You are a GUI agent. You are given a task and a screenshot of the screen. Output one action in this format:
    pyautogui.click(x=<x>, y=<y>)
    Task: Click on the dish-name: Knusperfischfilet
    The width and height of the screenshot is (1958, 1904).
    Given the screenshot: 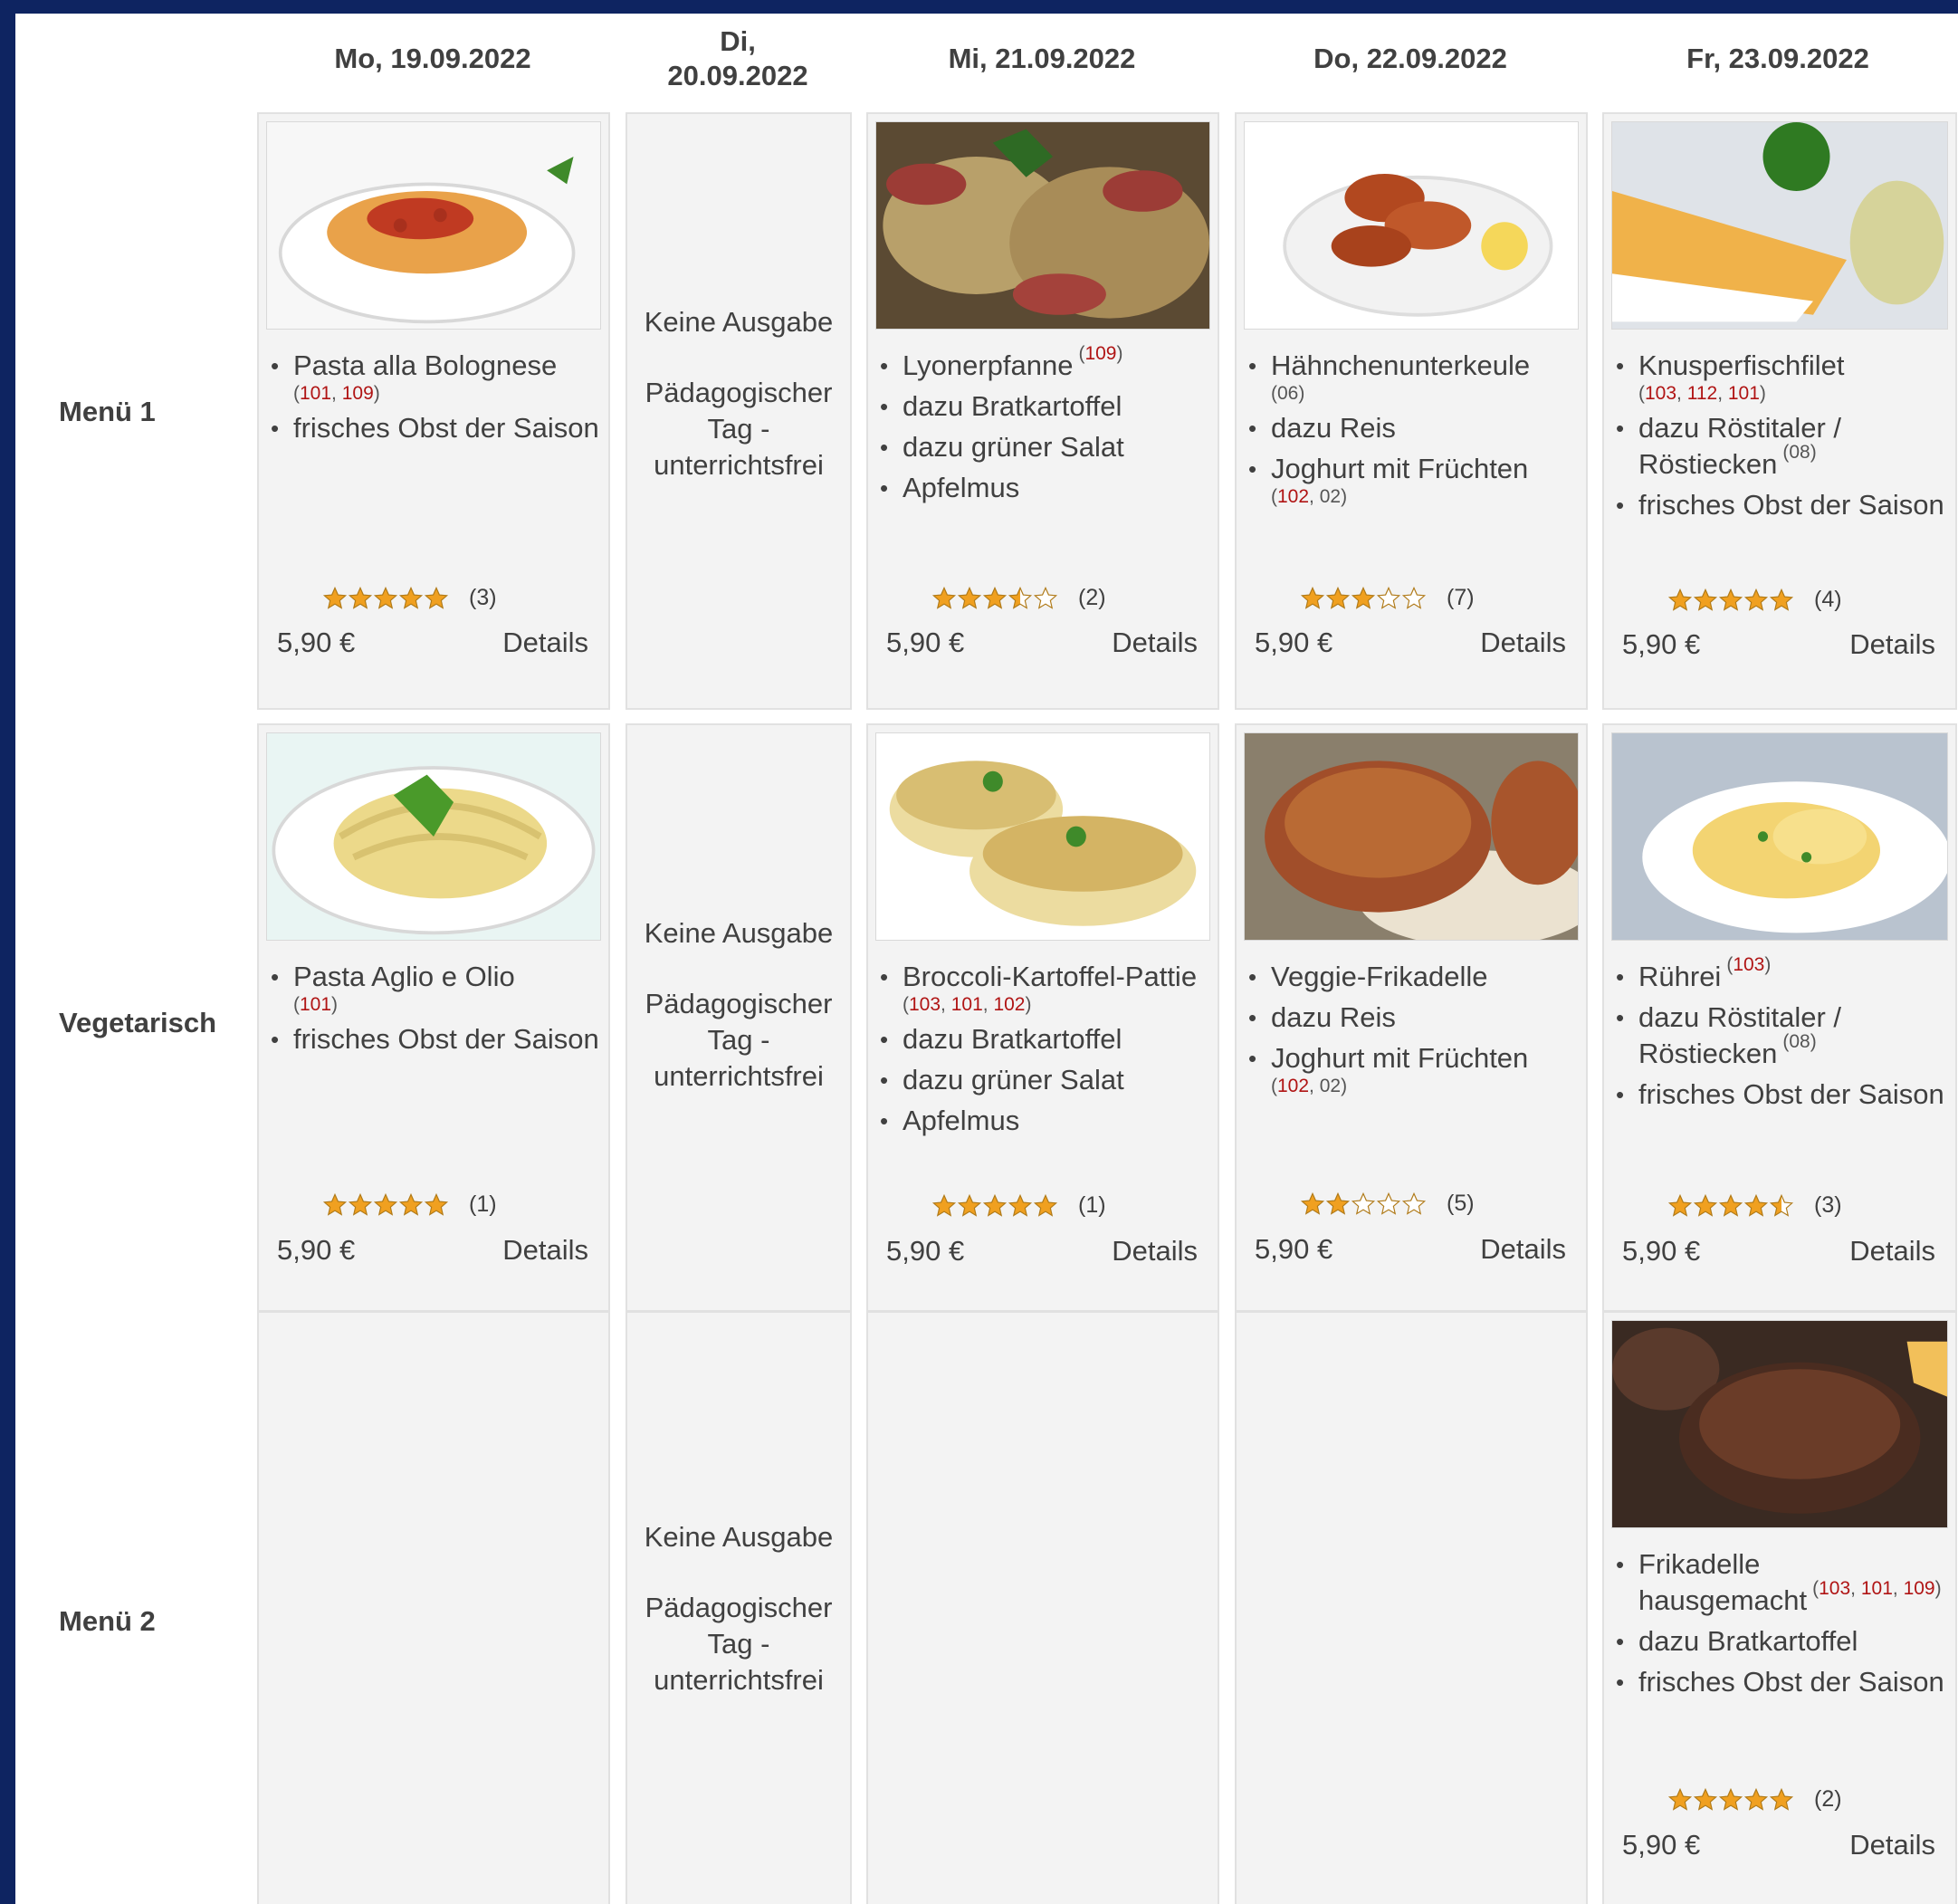 What is the action you would take?
    pyautogui.click(x=1741, y=365)
    